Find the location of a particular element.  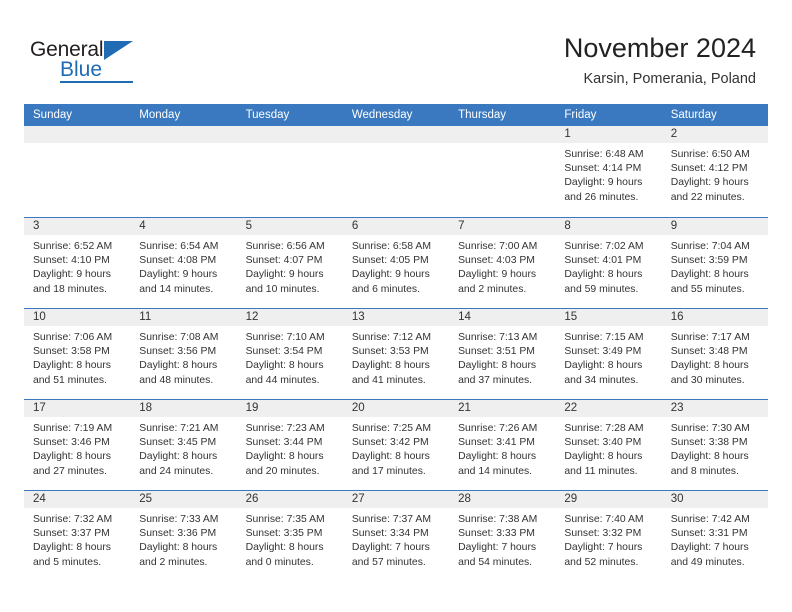

brand-logo: General Blue is located at coordinates (90, 61).